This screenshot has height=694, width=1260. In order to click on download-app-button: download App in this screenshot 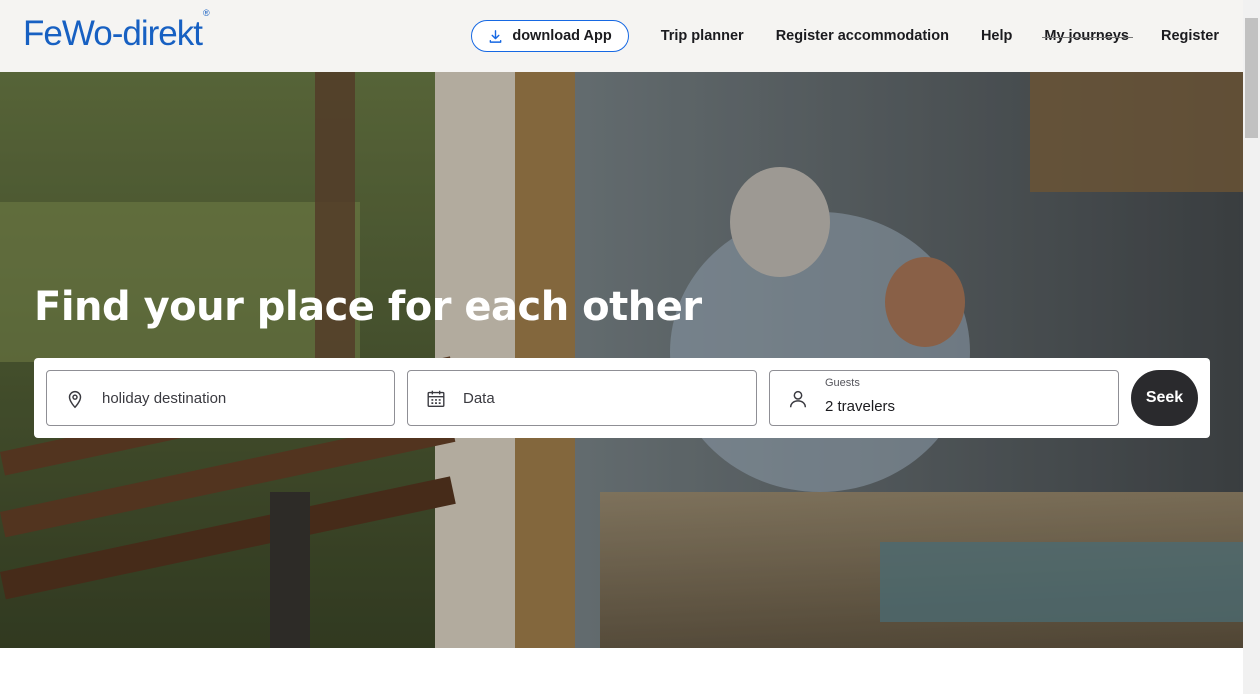, I will do `click(550, 36)`.